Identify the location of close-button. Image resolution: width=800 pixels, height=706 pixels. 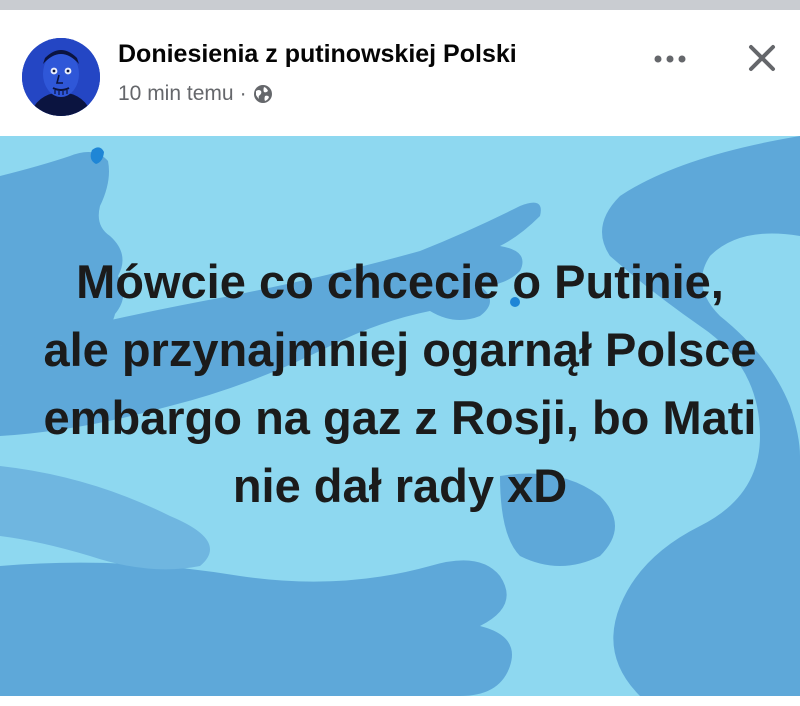
(762, 58).